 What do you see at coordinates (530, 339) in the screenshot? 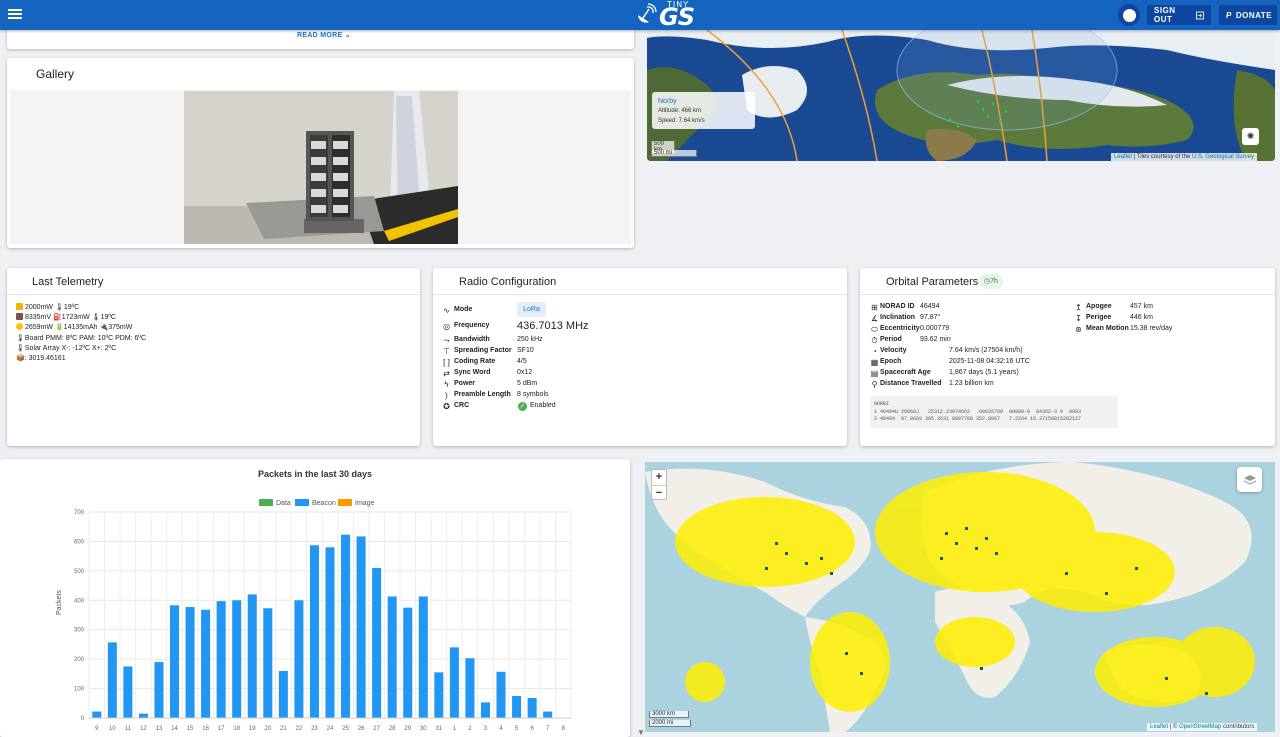
I see `bandwidth-value: 250 kHz` at bounding box center [530, 339].